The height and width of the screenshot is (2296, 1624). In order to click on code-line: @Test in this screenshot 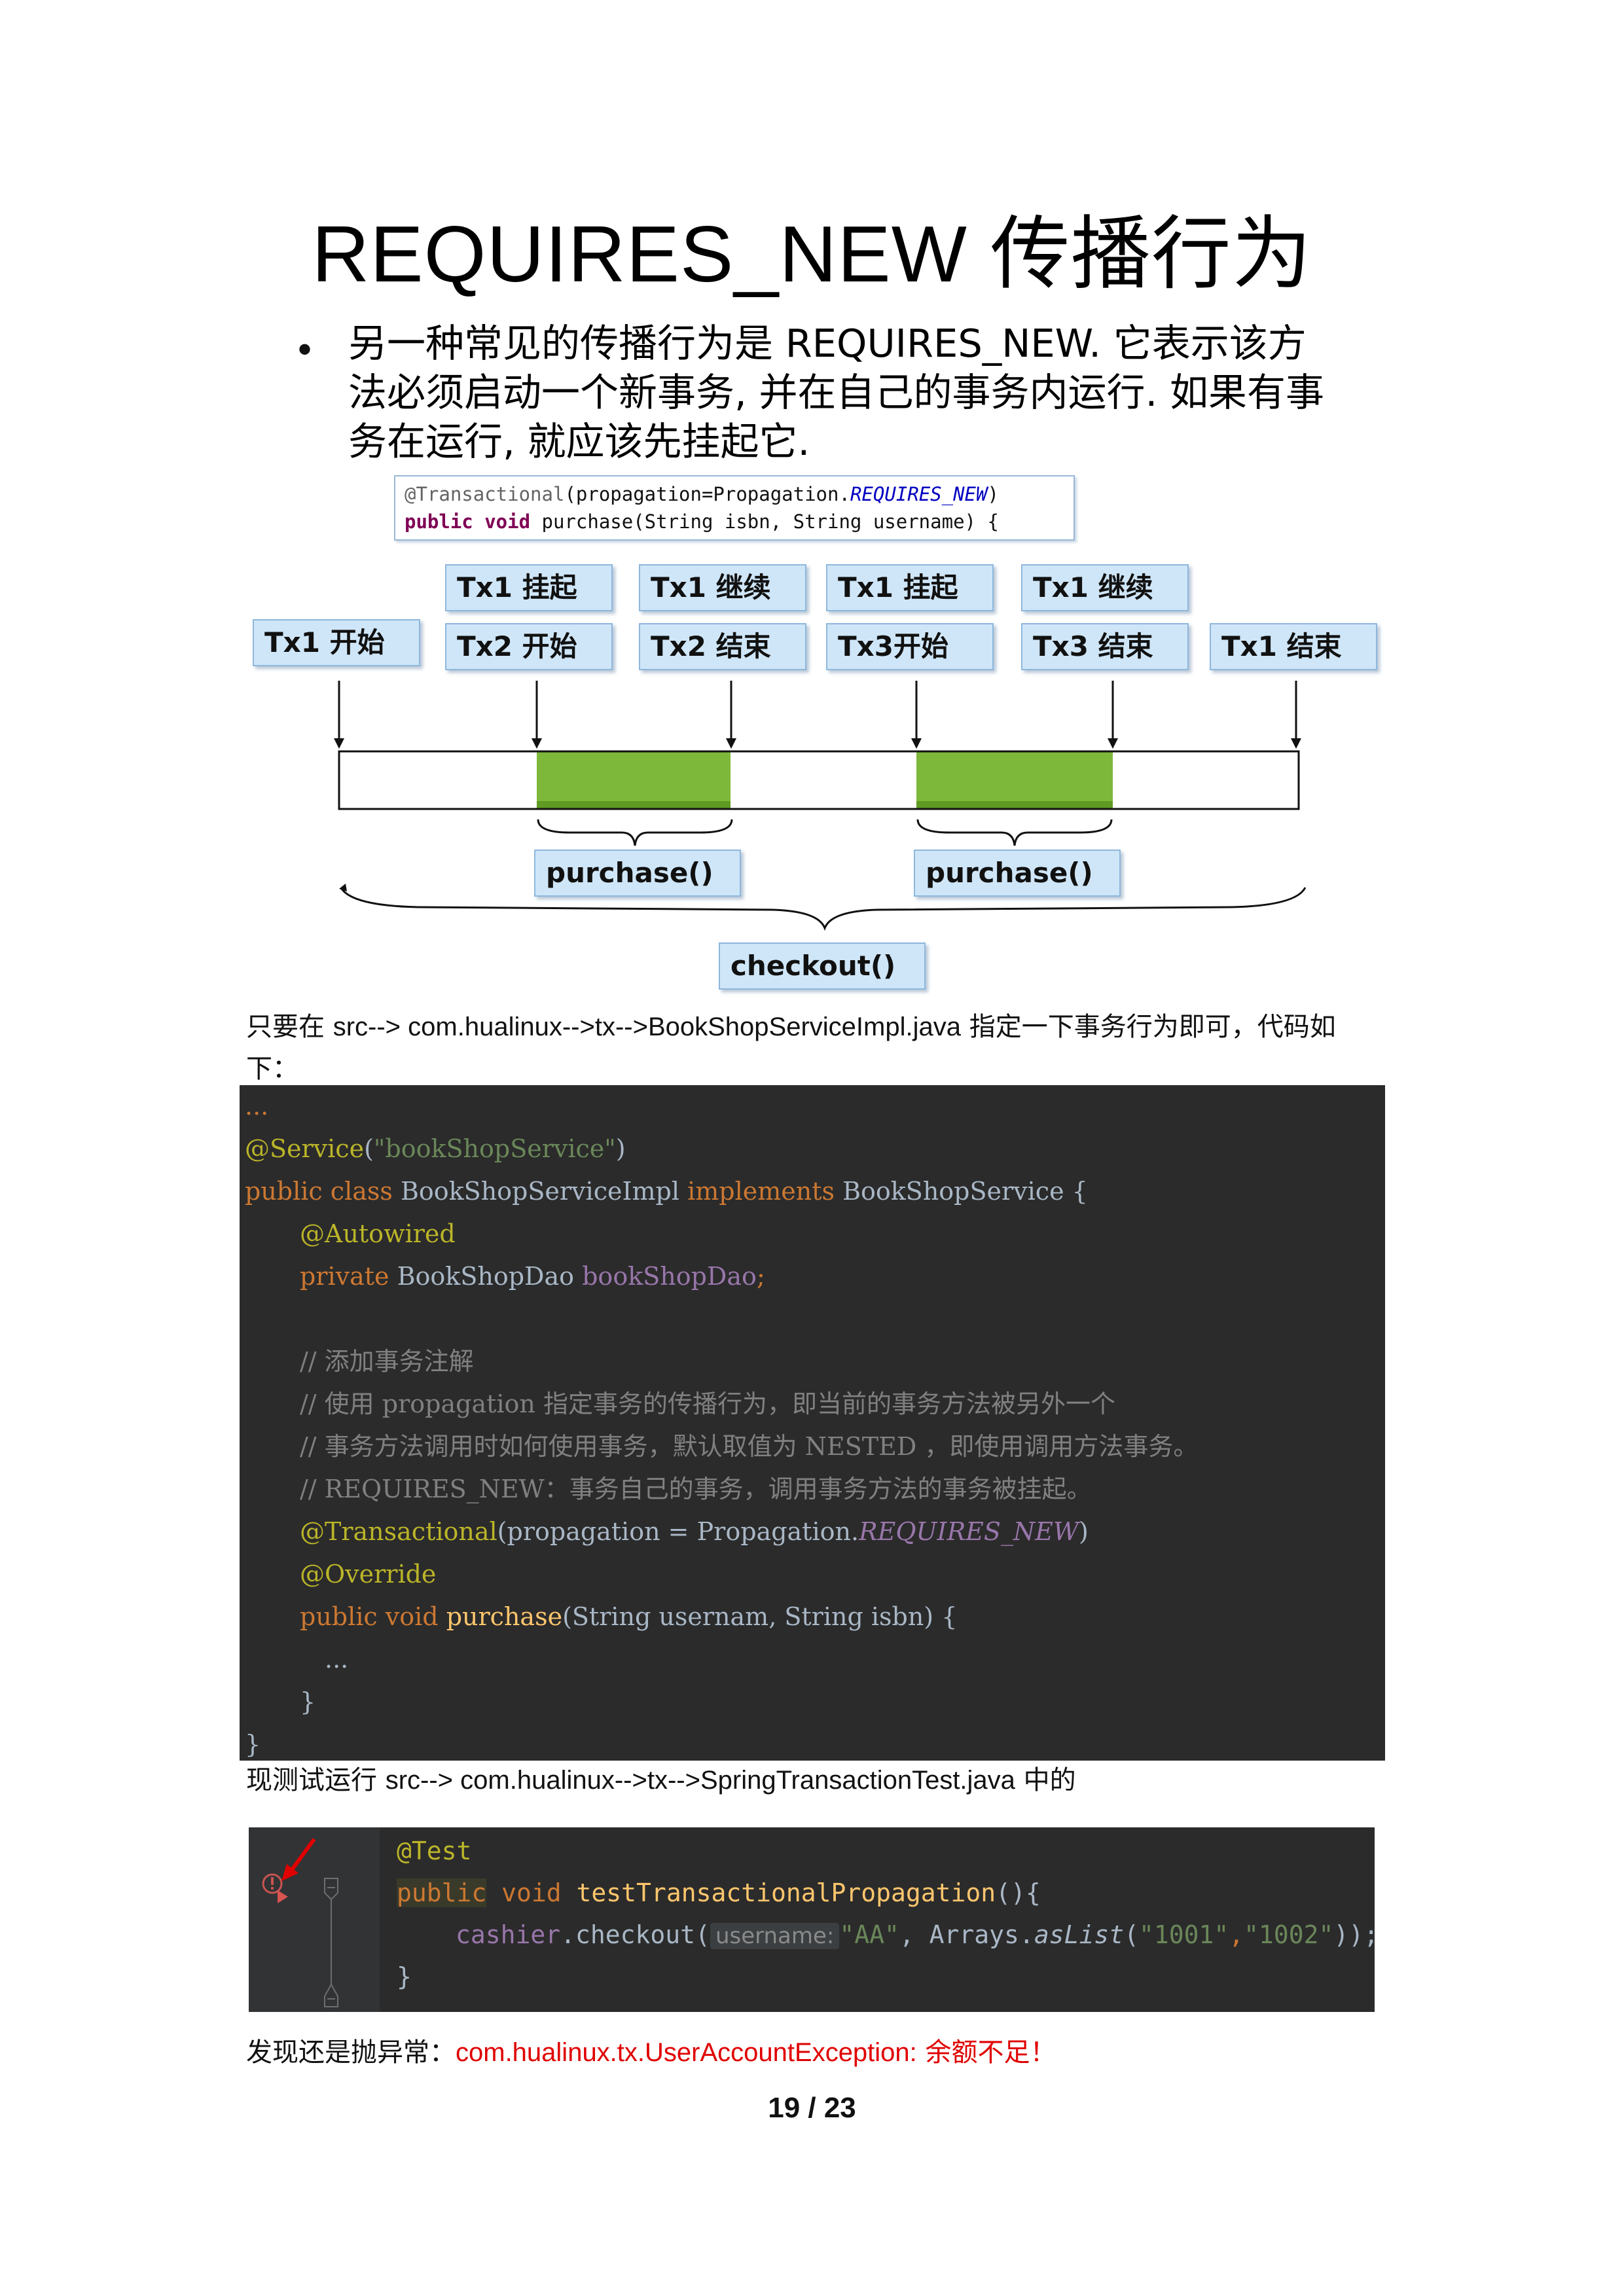, I will do `click(434, 1851)`.